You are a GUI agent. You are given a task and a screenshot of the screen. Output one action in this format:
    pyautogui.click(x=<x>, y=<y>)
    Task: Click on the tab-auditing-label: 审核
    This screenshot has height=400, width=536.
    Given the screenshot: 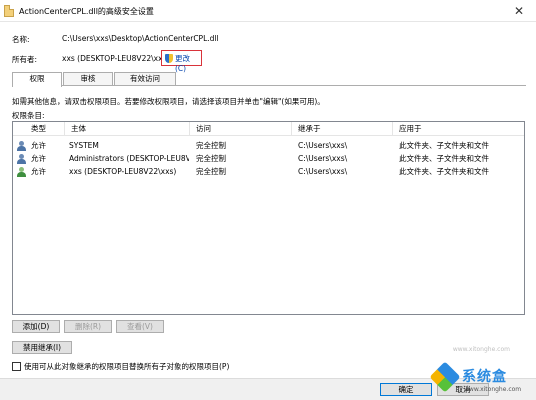 What is the action you would take?
    pyautogui.click(x=88, y=78)
    